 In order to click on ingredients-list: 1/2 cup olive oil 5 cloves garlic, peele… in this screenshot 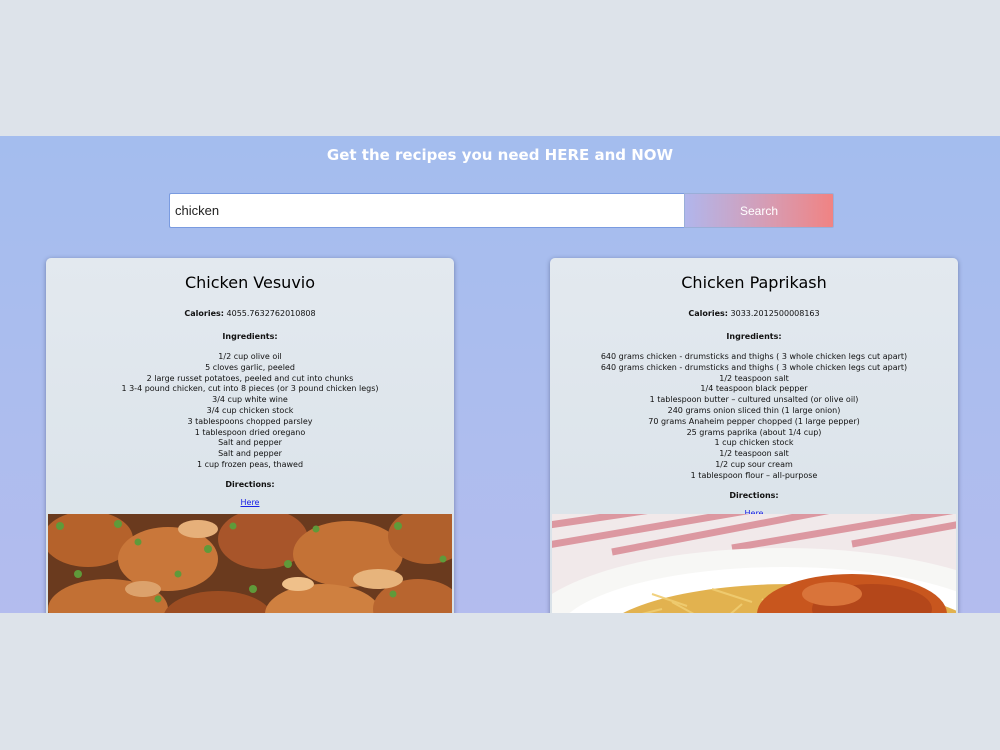, I will do `click(250, 411)`.